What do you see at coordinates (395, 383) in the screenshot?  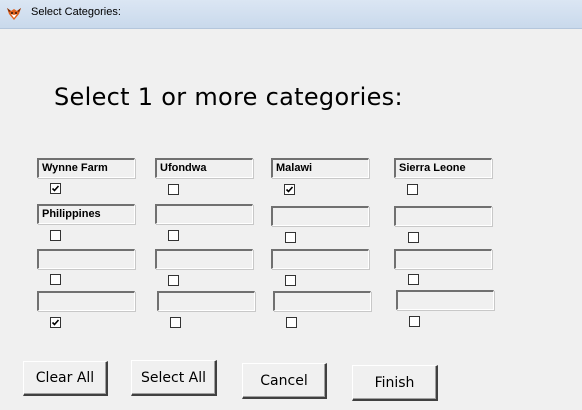 I see `finish-button: Finish` at bounding box center [395, 383].